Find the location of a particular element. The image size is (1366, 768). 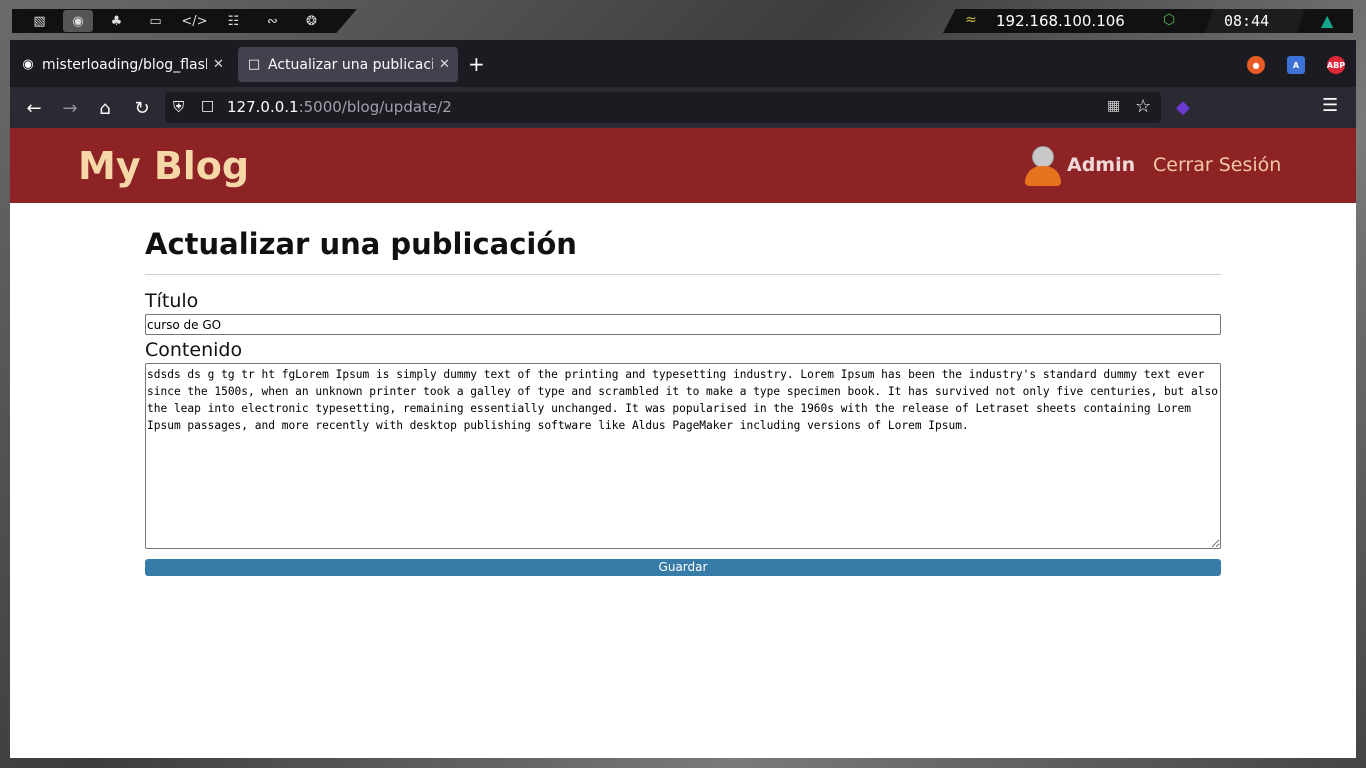

page-icon: □ is located at coordinates (254, 64).